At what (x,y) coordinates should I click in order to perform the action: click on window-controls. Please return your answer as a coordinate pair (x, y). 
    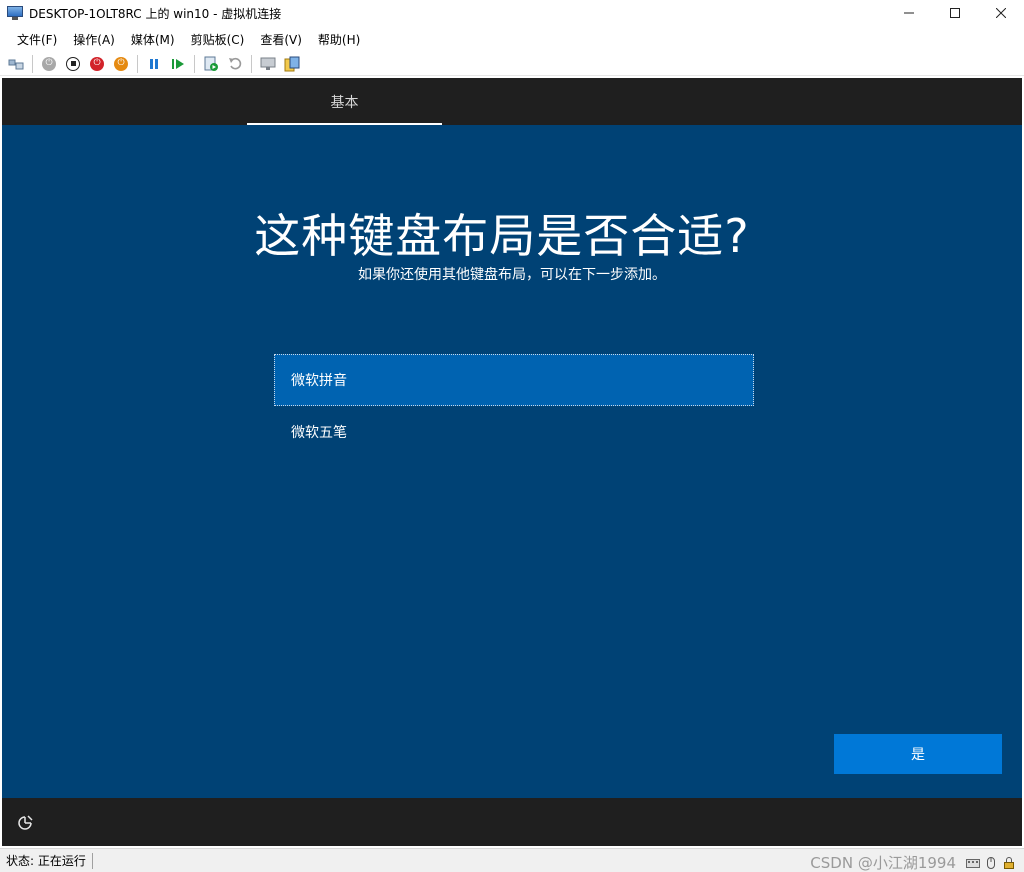
    Looking at the image, I should click on (955, 13).